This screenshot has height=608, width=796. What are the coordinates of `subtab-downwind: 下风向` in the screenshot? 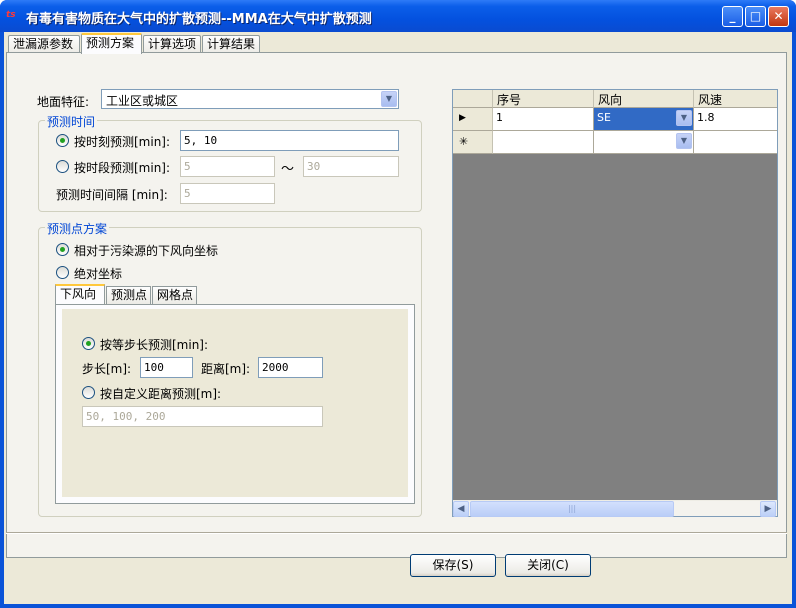 It's located at (80, 294).